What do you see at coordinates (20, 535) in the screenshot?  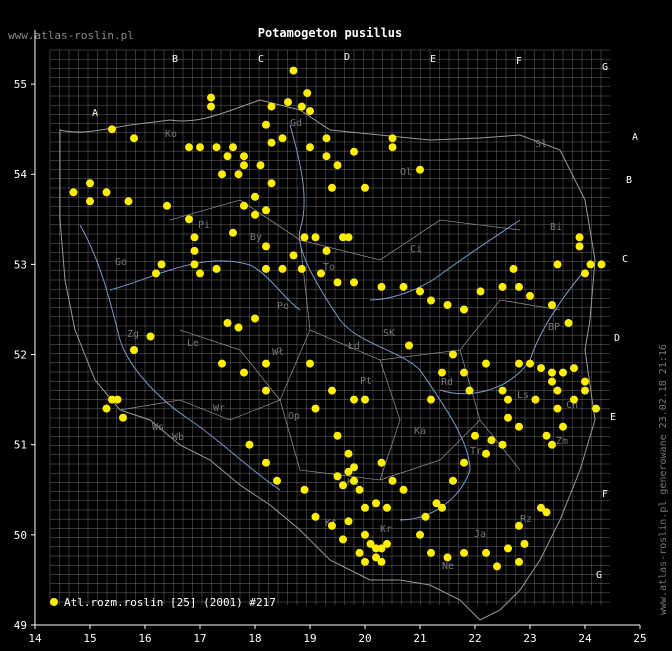 I see `y-tick-label: 50` at bounding box center [20, 535].